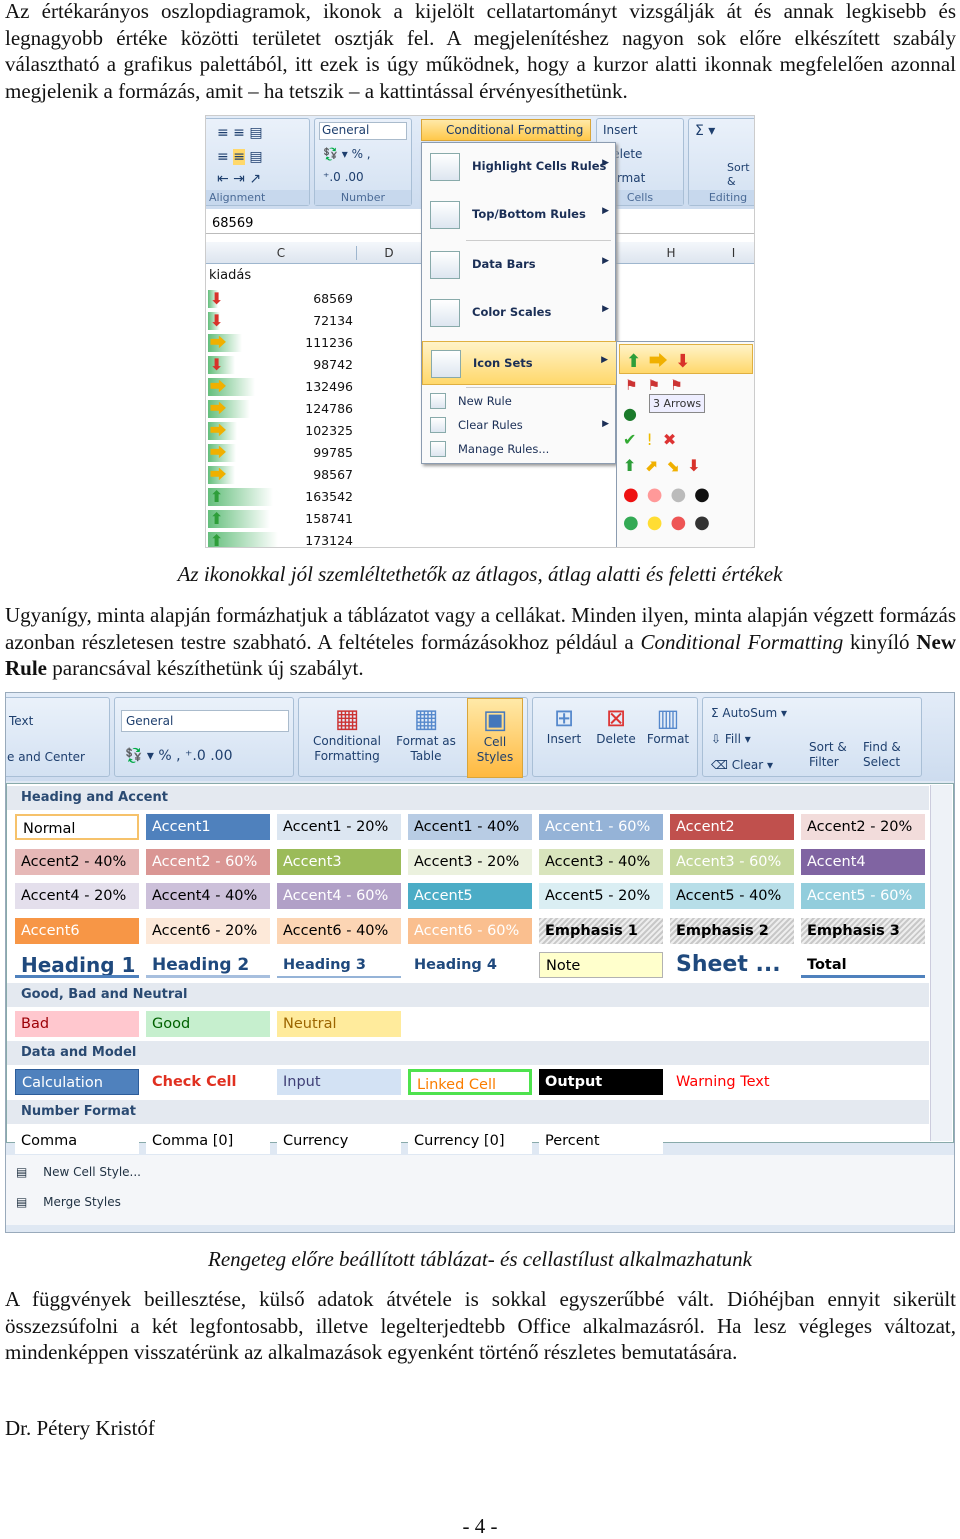 This screenshot has height=1539, width=960. What do you see at coordinates (731, 739) in the screenshot?
I see `fill-button: ⇩ Fill ▾` at bounding box center [731, 739].